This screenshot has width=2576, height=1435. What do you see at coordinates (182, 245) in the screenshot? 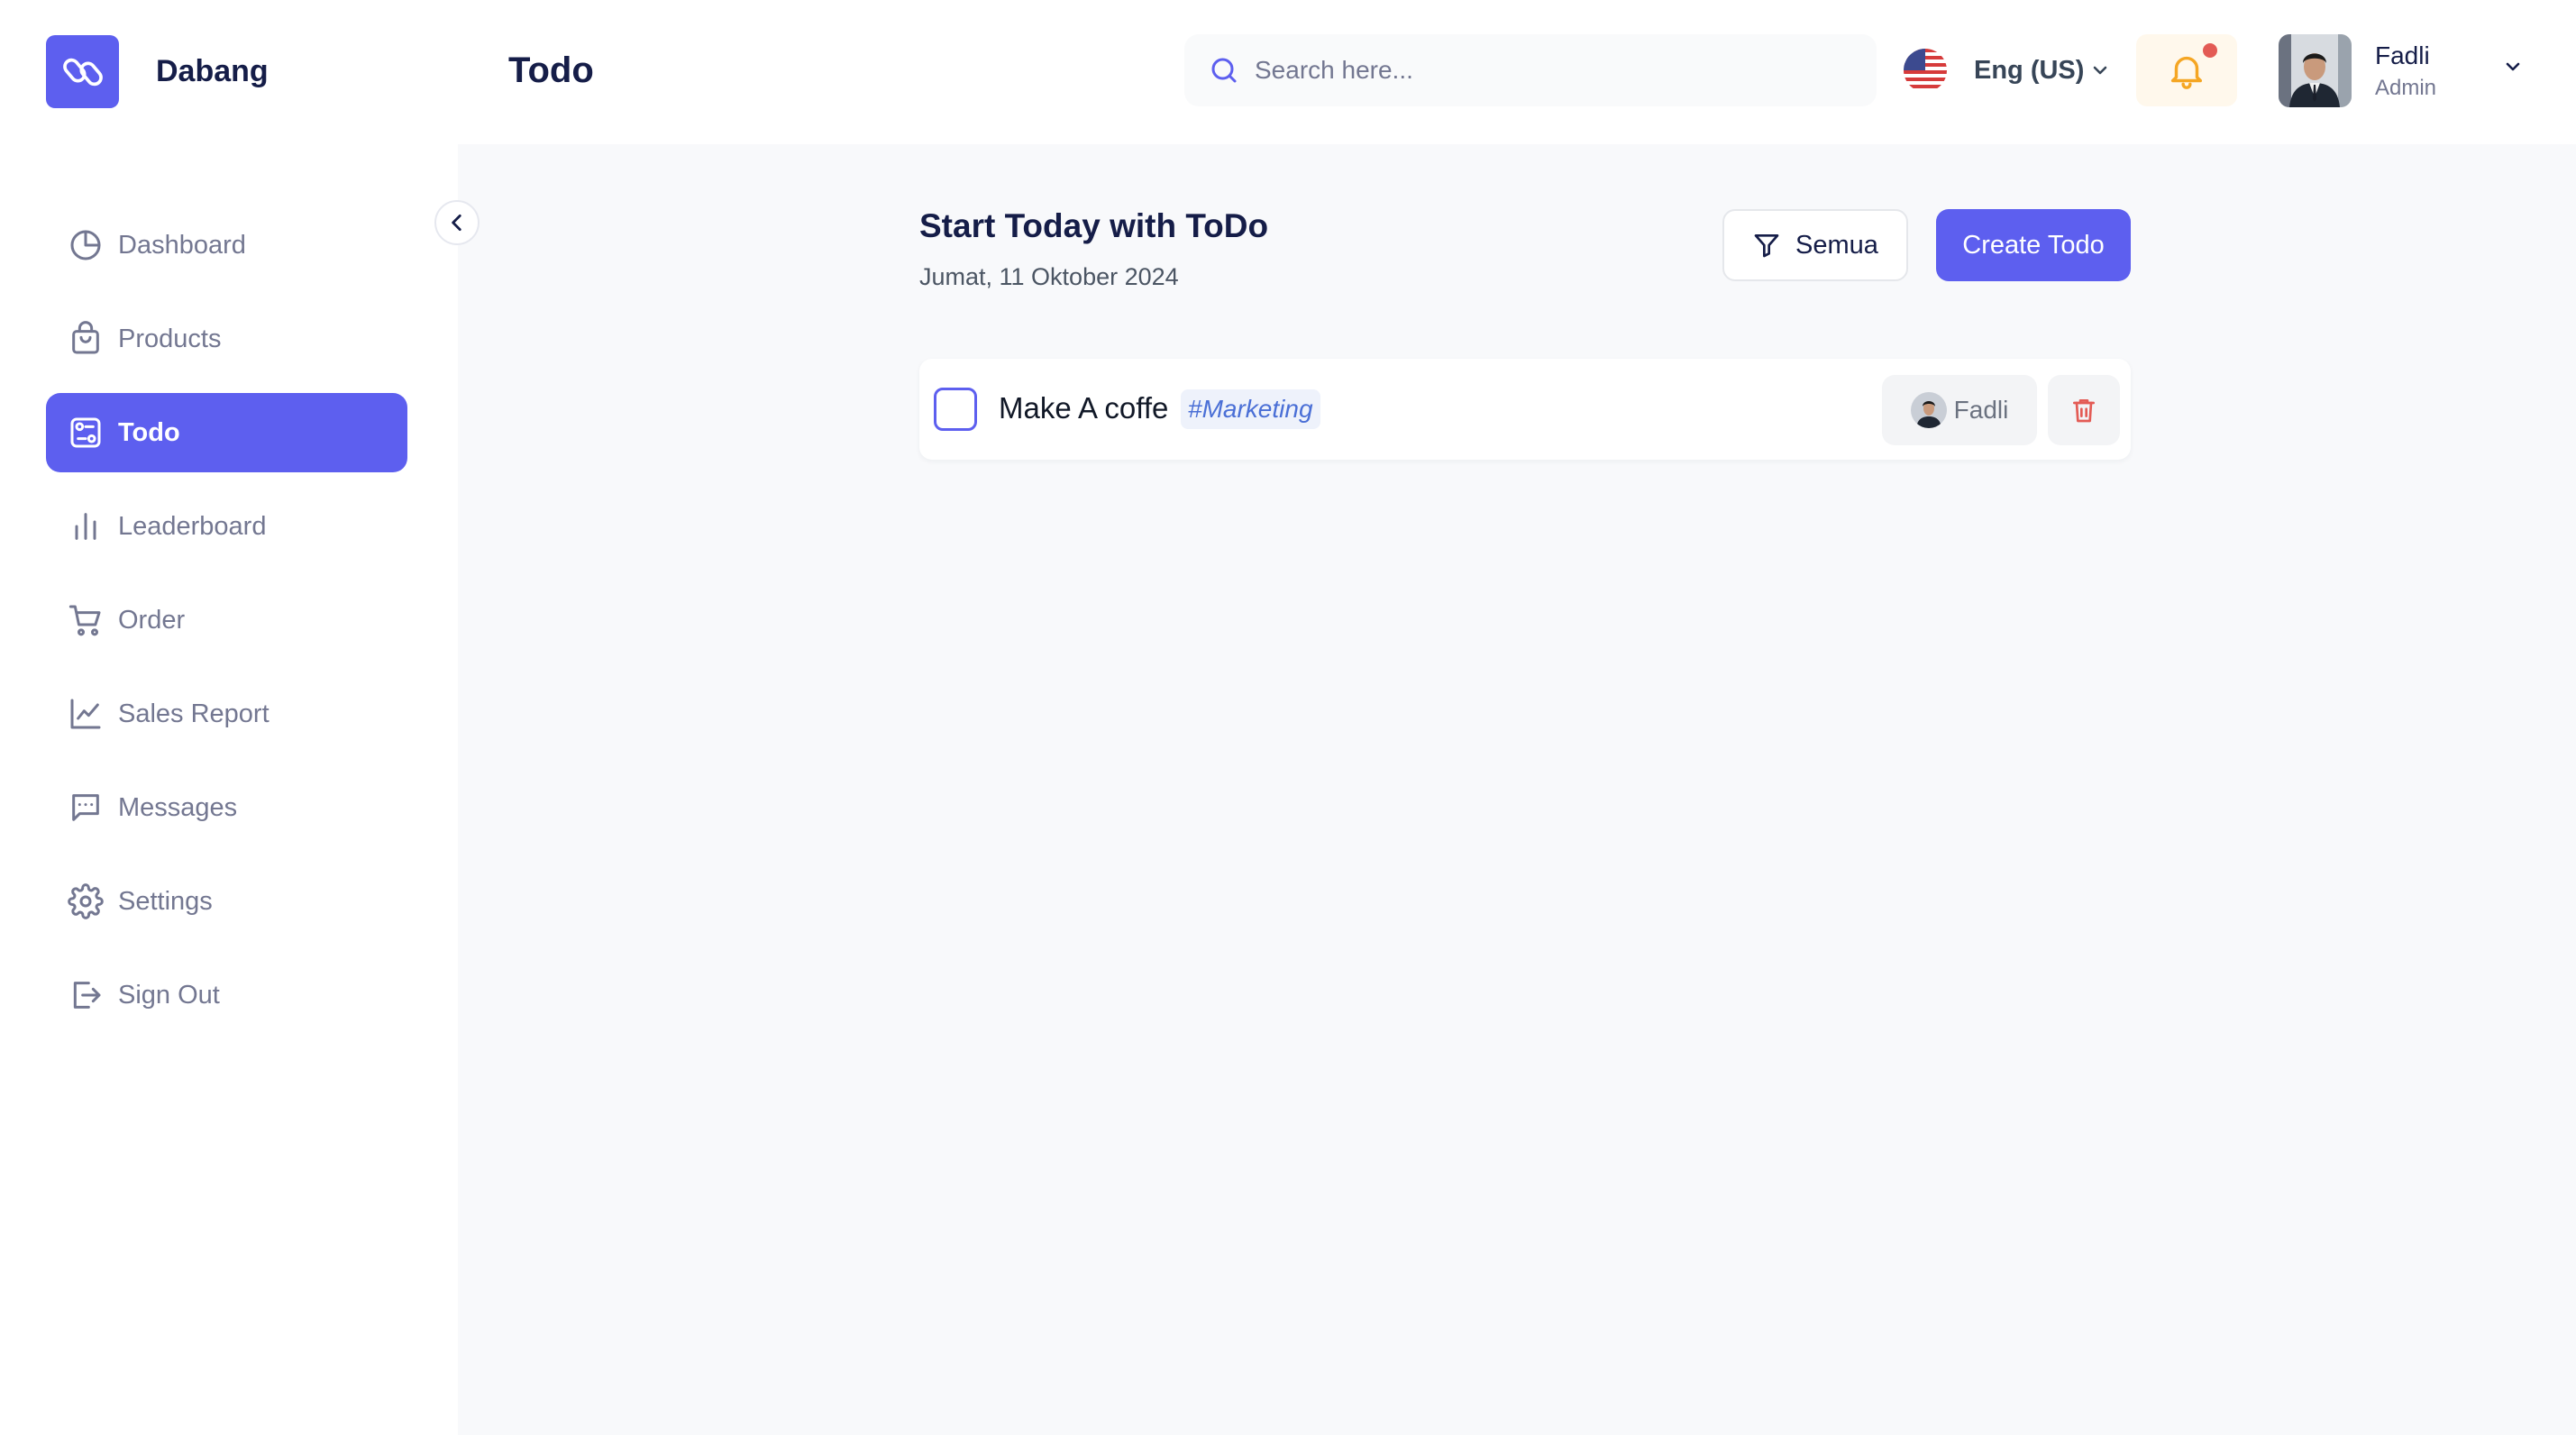
I see `sidebar-item-label: Dashboard` at bounding box center [182, 245].